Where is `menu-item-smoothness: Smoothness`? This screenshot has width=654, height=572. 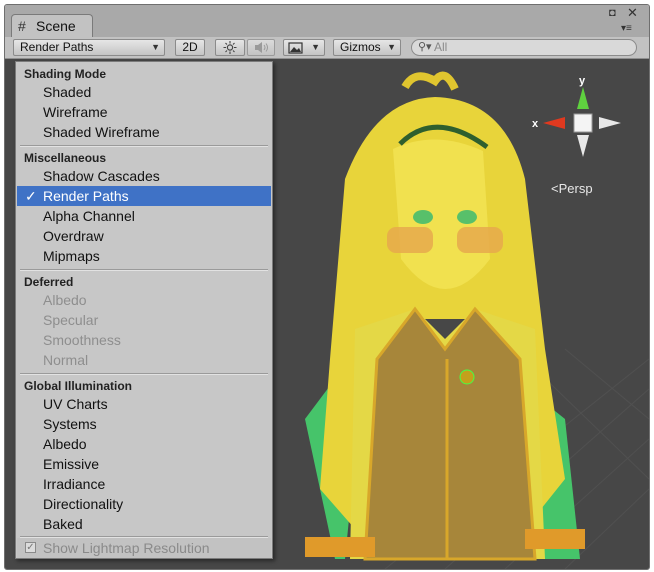 menu-item-smoothness: Smoothness is located at coordinates (82, 340).